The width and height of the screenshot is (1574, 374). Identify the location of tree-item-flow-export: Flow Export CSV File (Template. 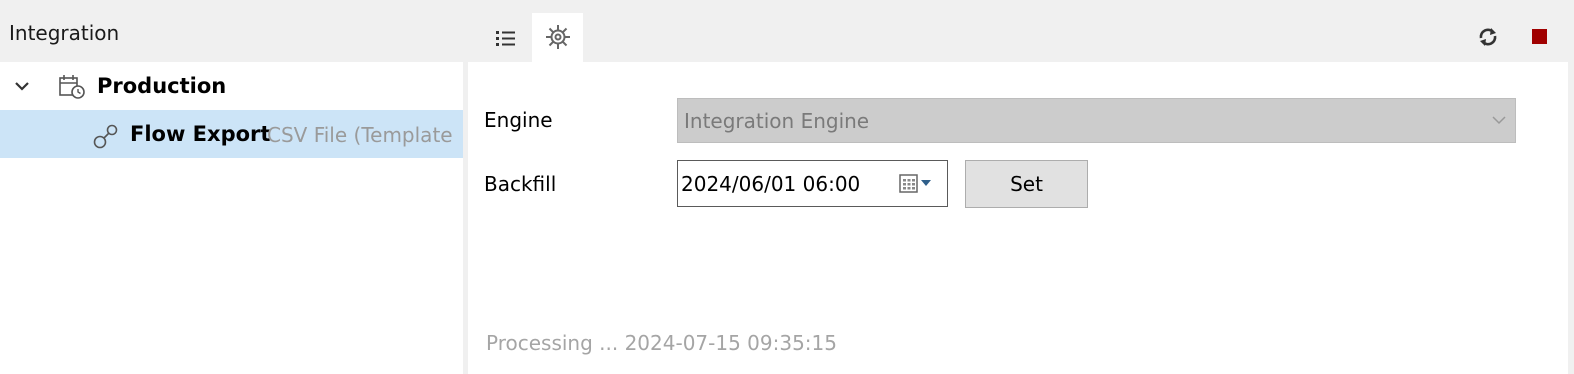
(231, 134).